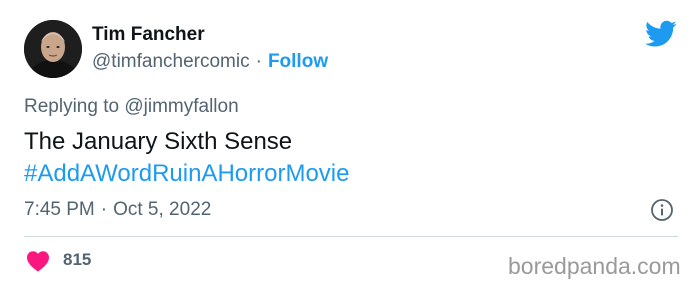 Image resolution: width=700 pixels, height=288 pixels. I want to click on avatar-photo, so click(53, 49).